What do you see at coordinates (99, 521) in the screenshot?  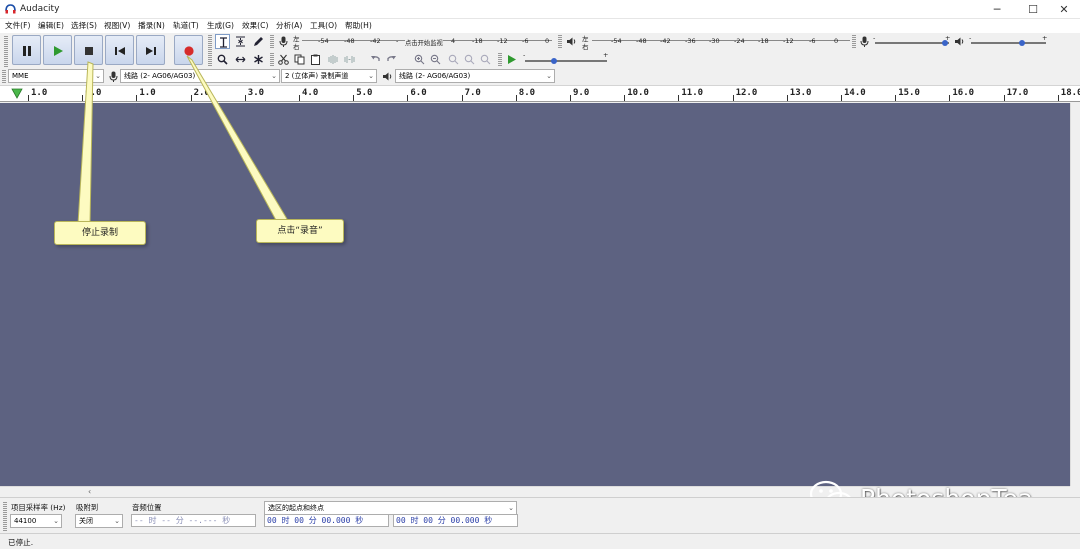 I see `snap-to-select: 关闭 ⌄` at bounding box center [99, 521].